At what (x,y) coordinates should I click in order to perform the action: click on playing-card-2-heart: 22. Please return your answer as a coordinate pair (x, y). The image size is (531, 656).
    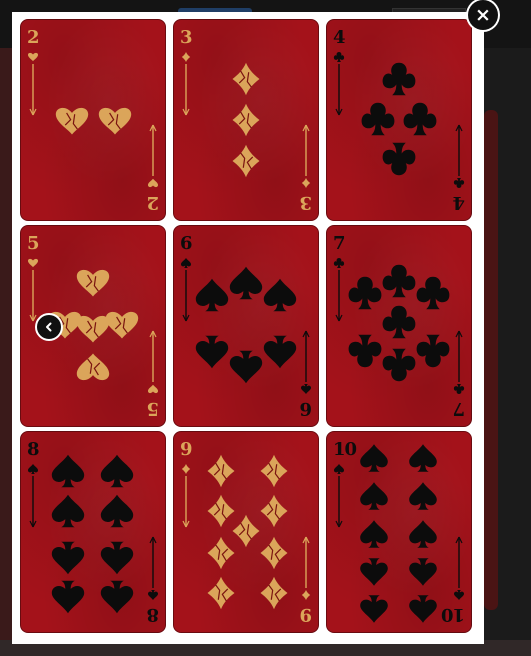
    Looking at the image, I should click on (93, 120).